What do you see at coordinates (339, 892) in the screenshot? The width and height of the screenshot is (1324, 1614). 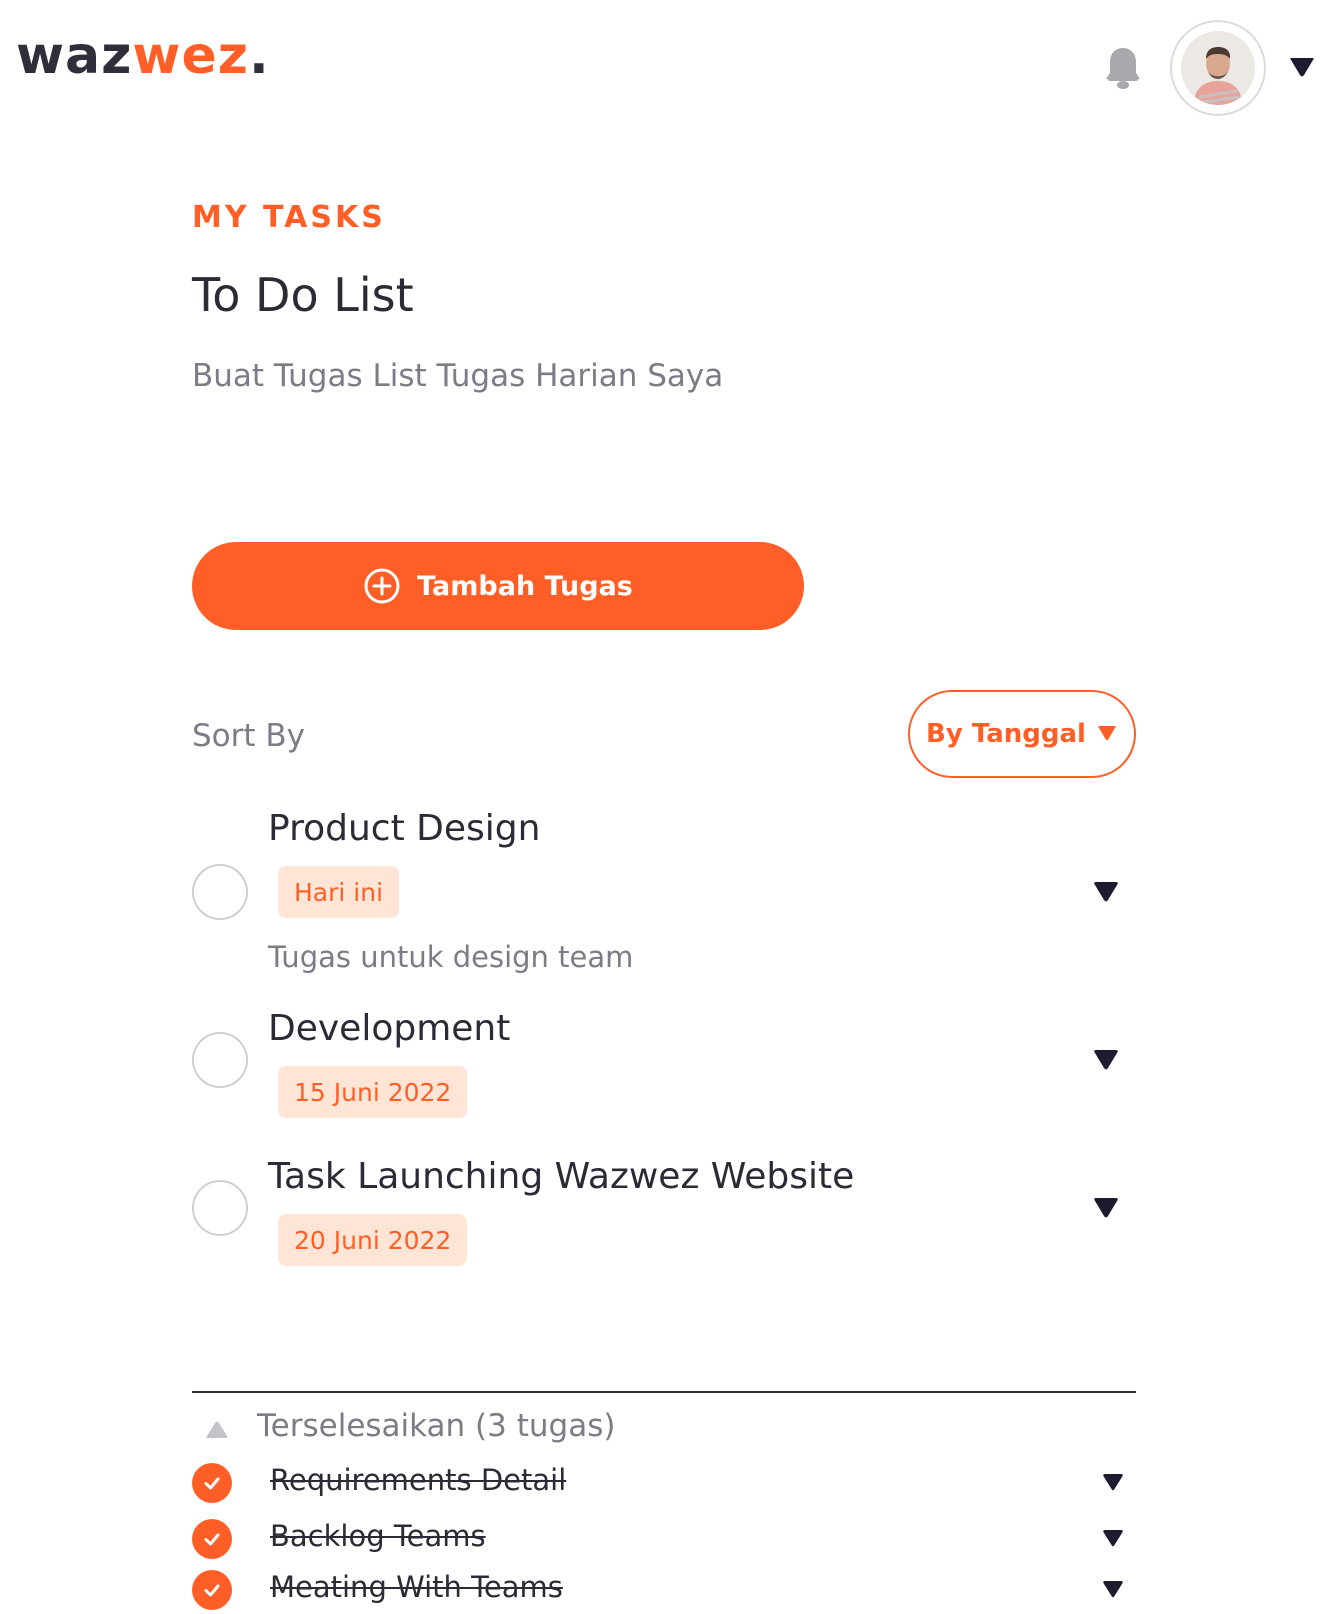 I see `task-due-badge: Hari ini` at bounding box center [339, 892].